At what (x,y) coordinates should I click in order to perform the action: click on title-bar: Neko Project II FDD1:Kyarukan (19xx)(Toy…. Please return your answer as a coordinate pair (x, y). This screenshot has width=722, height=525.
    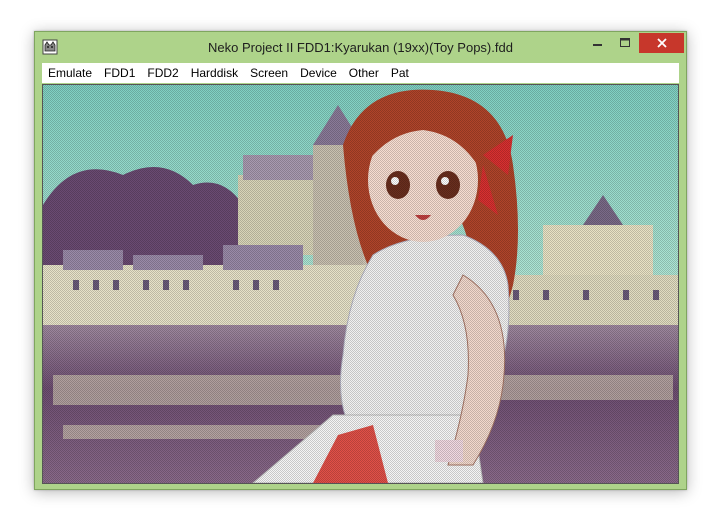
    Looking at the image, I should click on (360, 47).